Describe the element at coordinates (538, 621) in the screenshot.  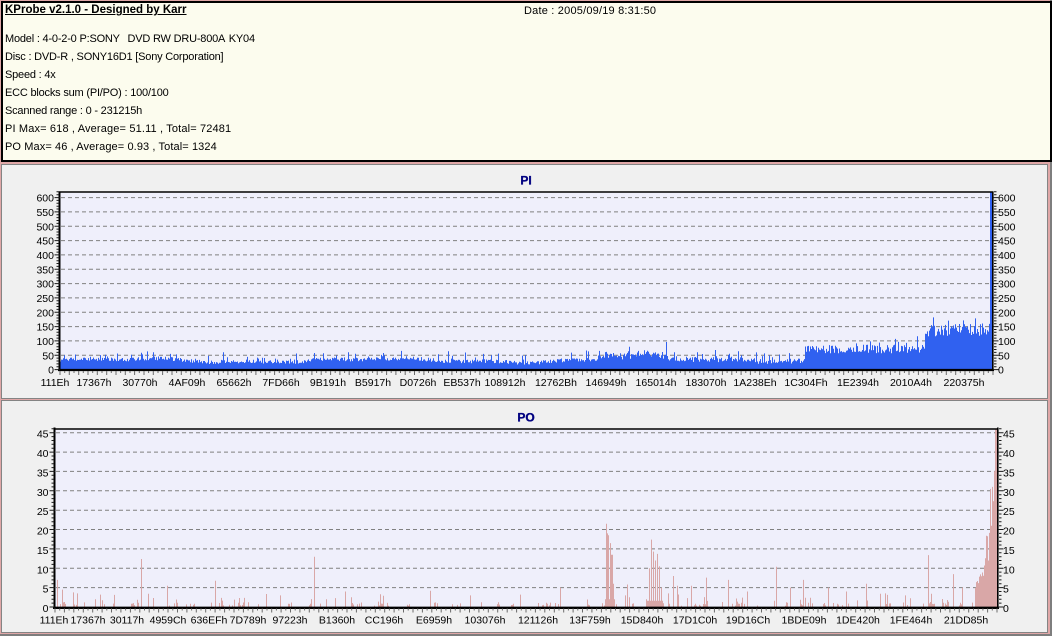
I see `svg-text: 121126h` at that location.